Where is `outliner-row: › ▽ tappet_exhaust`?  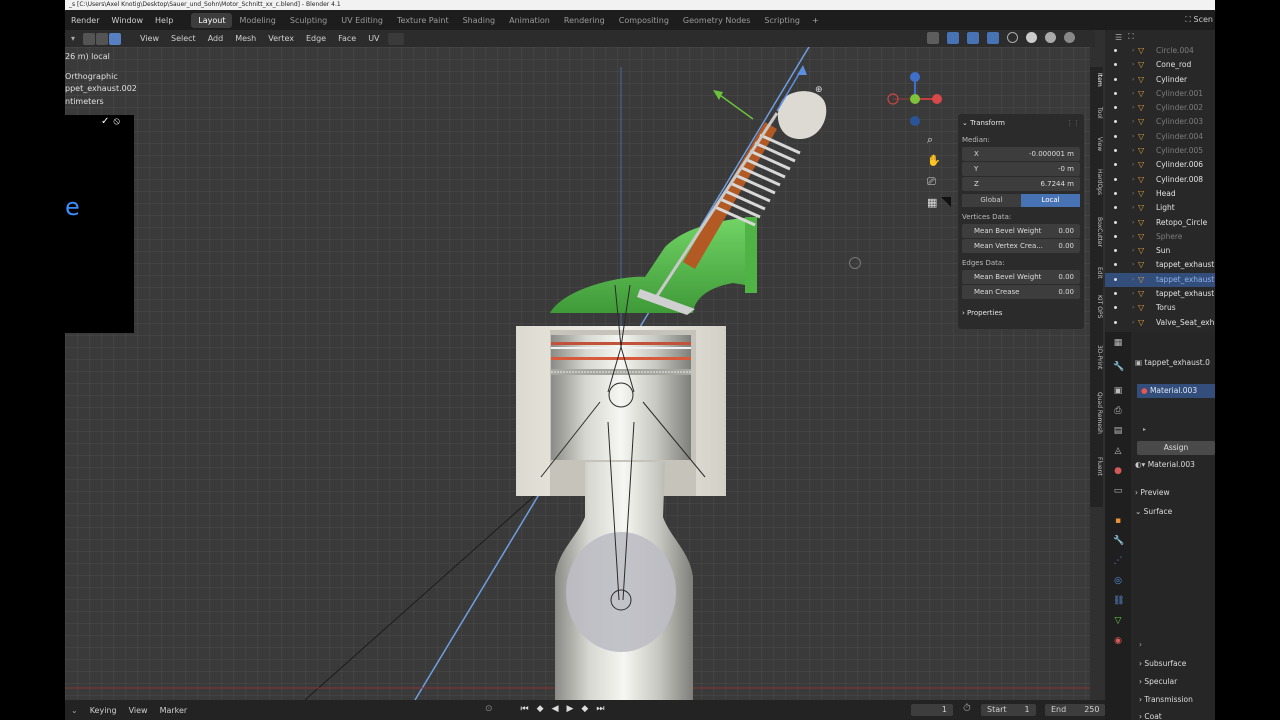 outliner-row: › ▽ tappet_exhaust is located at coordinates (1160, 294).